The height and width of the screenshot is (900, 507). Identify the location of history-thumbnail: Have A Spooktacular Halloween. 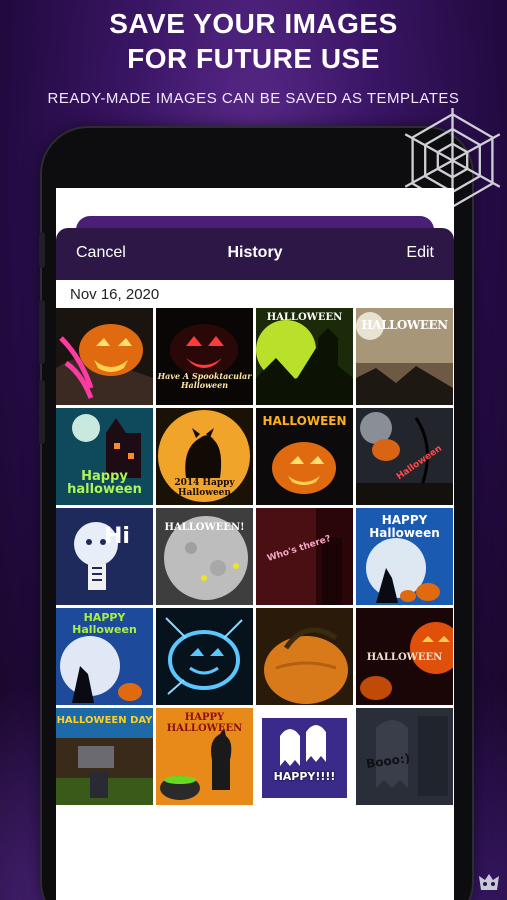
(204, 356).